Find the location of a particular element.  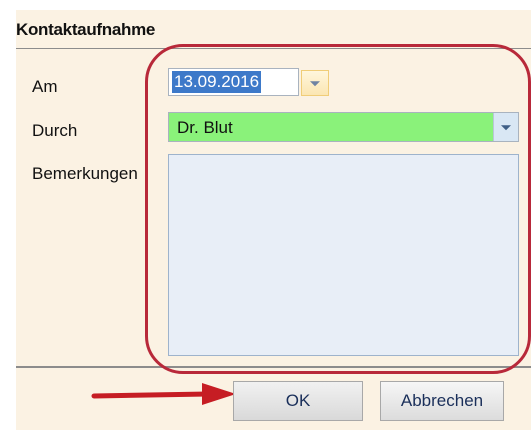

durch-label: Durch is located at coordinates (55, 130).